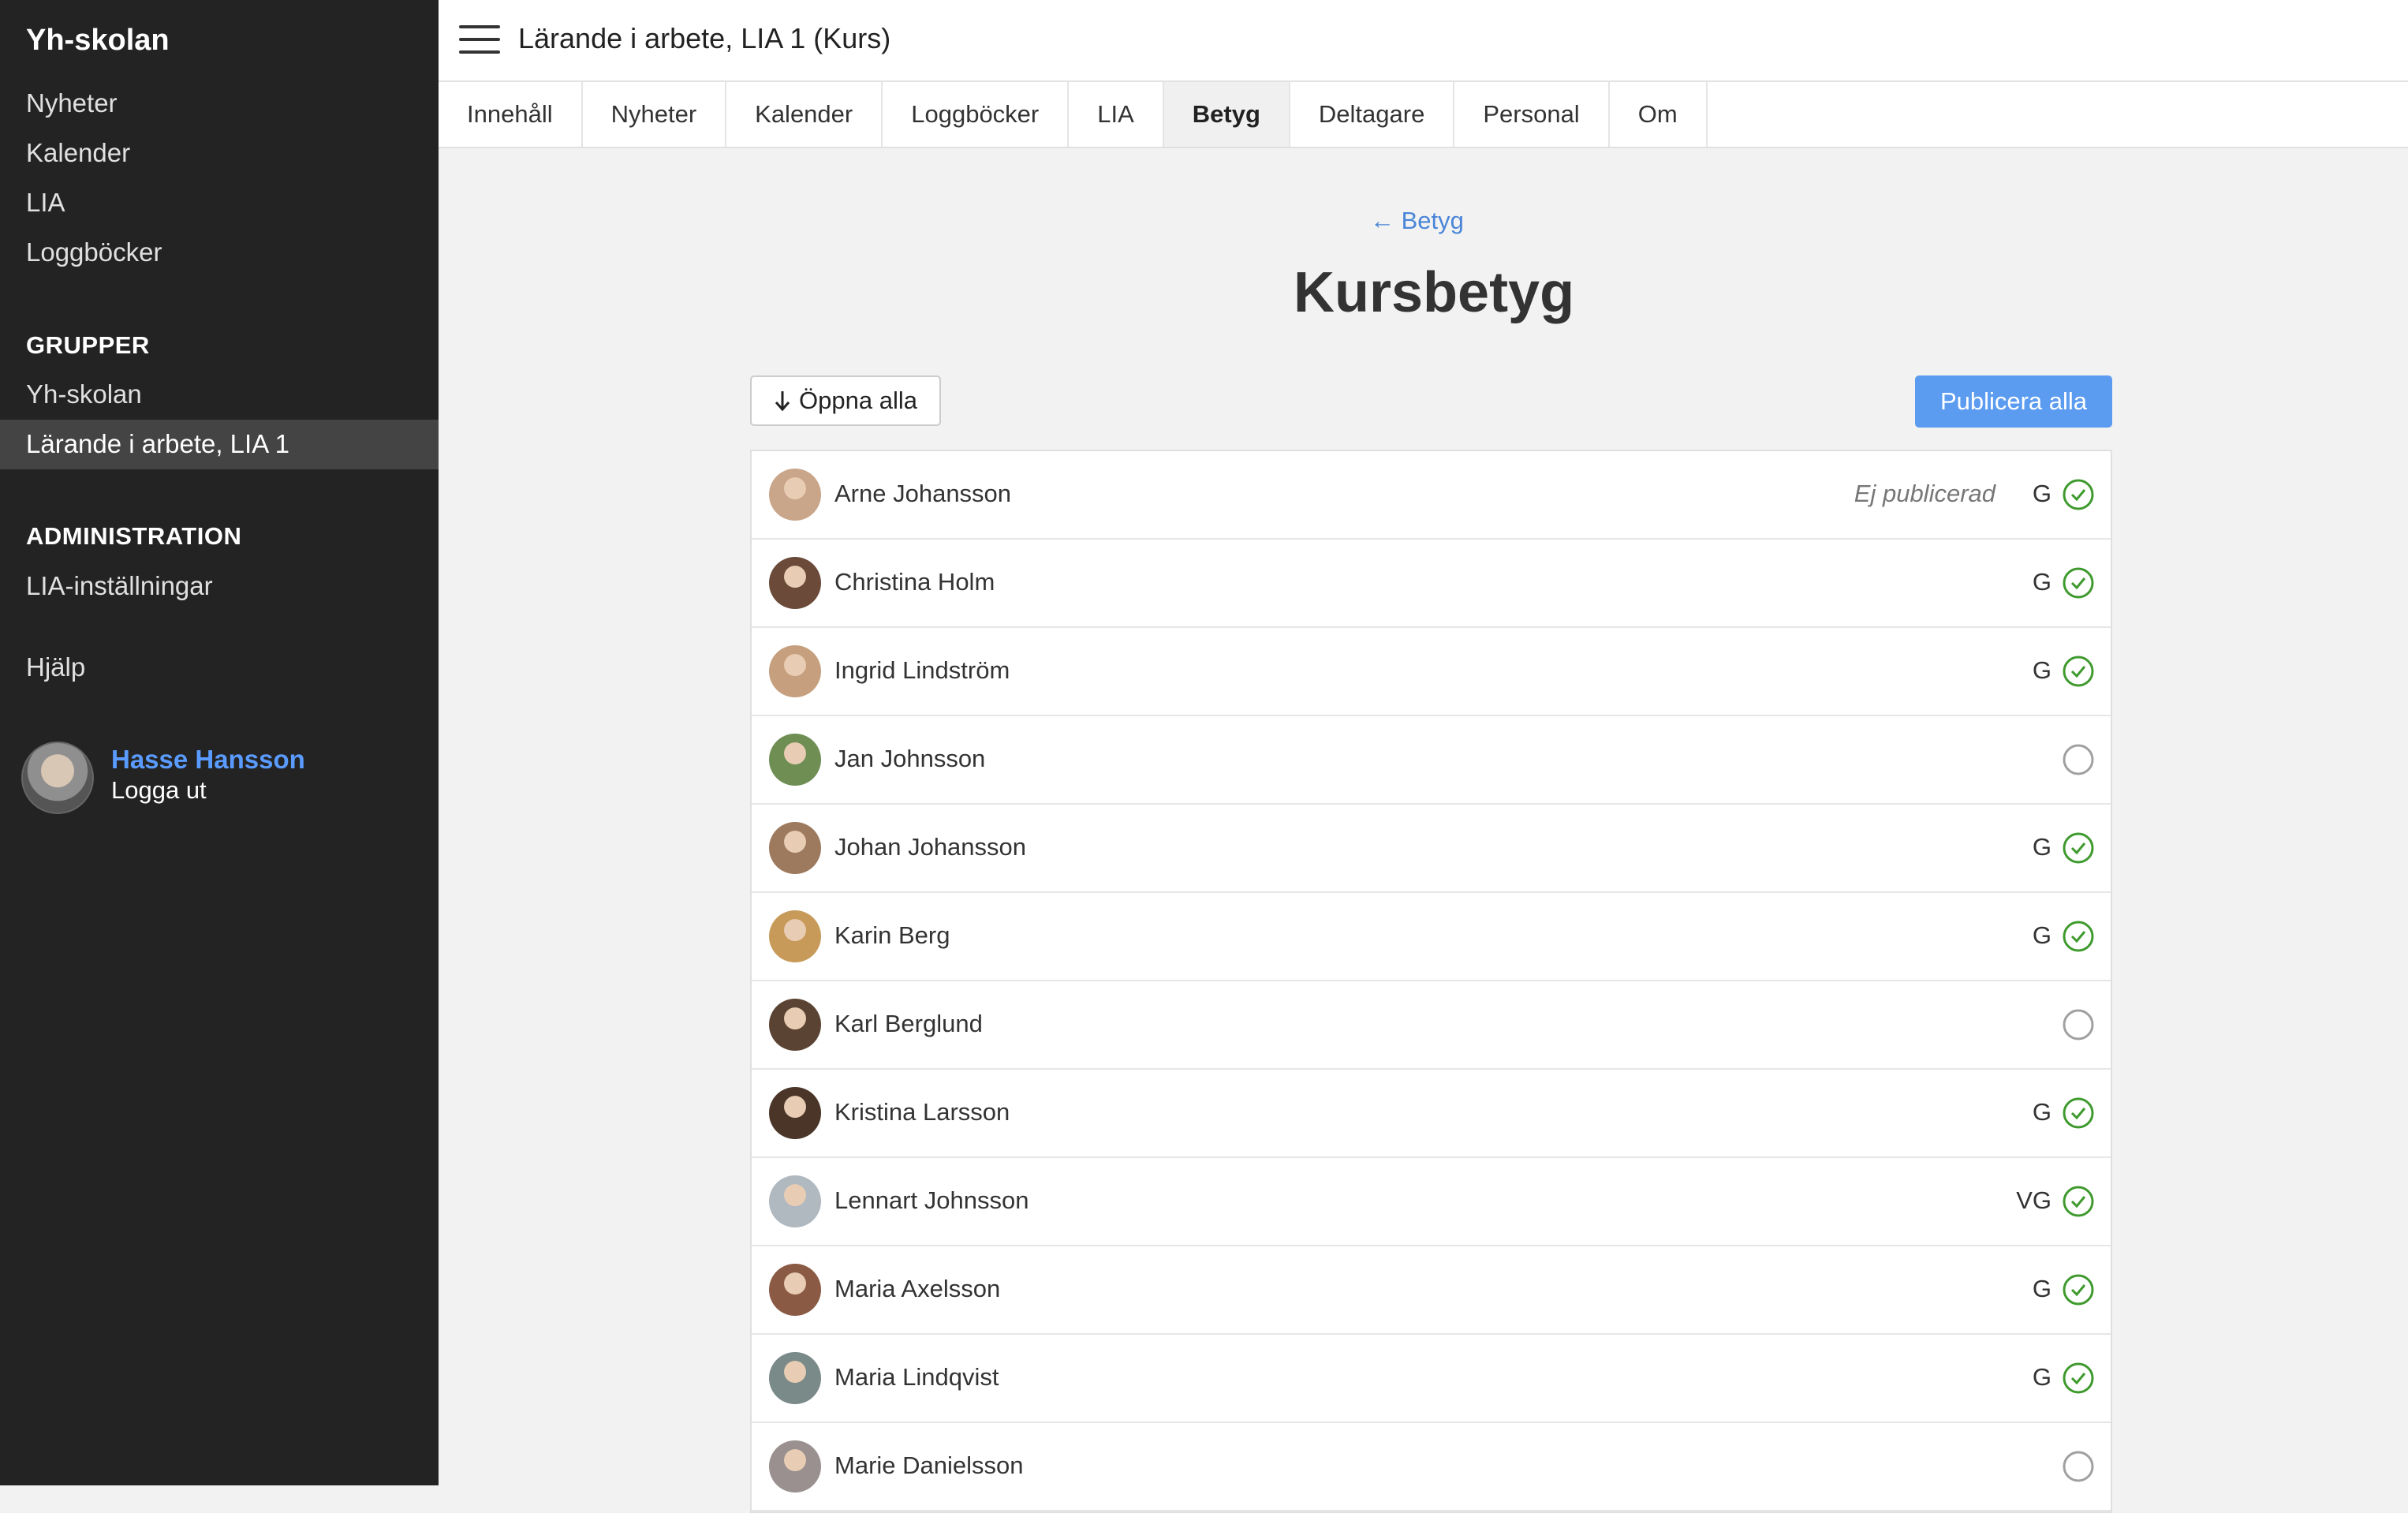 This screenshot has height=1513, width=2408. I want to click on student-name: Arne Johansson, so click(923, 493).